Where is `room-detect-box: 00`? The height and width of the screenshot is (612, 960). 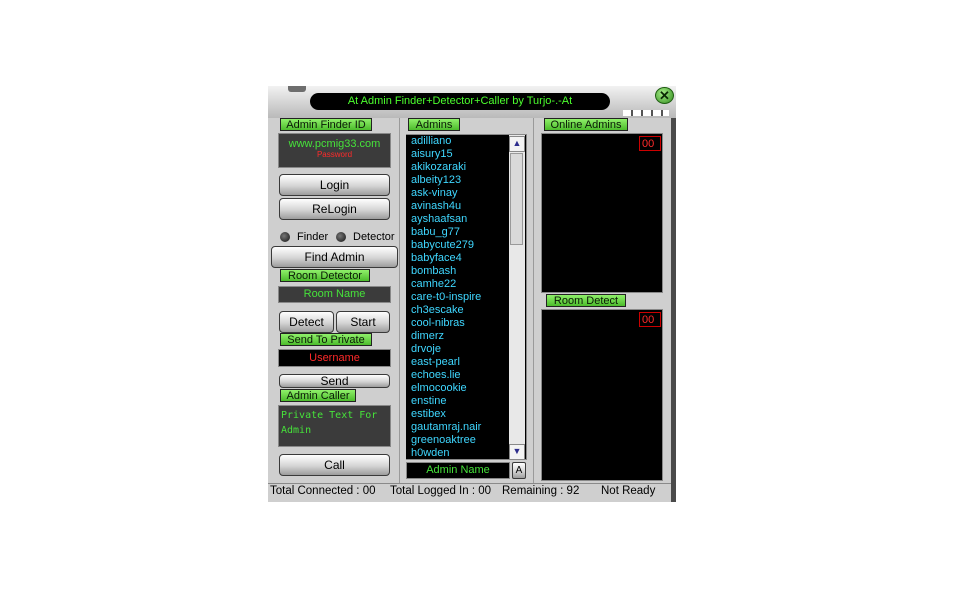 room-detect-box: 00 is located at coordinates (602, 395).